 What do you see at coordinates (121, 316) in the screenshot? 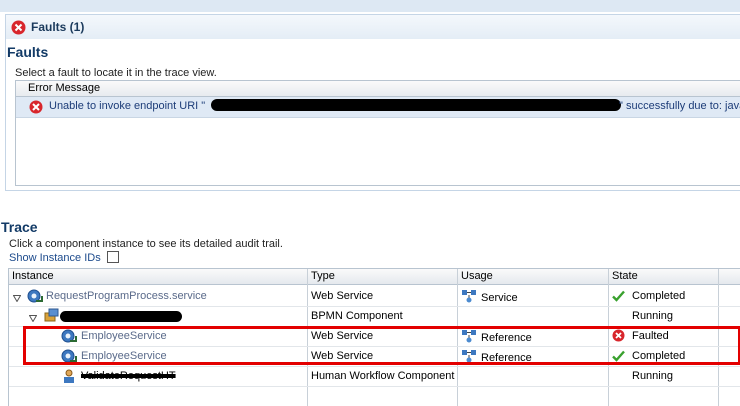
I see `redacted-instance-name` at bounding box center [121, 316].